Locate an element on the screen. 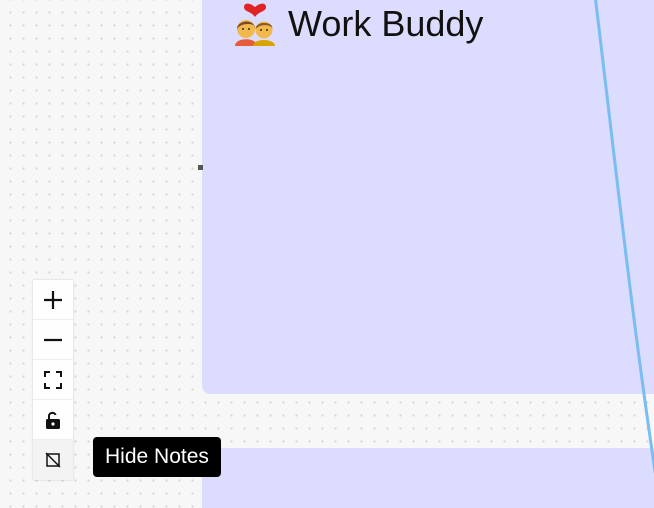 The image size is (654, 508). zoom-in-button is located at coordinates (53, 300).